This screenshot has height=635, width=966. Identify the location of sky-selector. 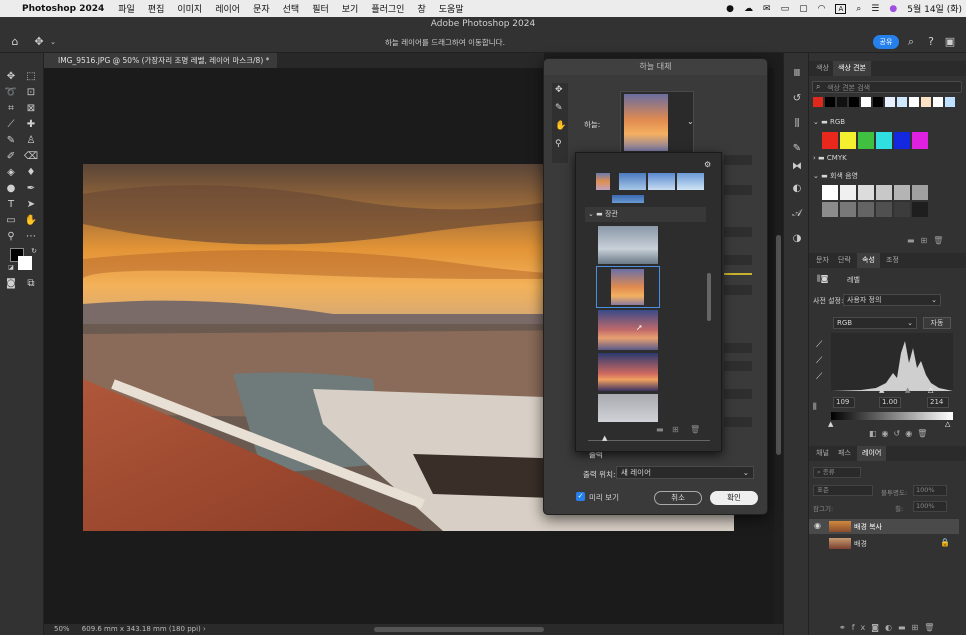
(657, 122).